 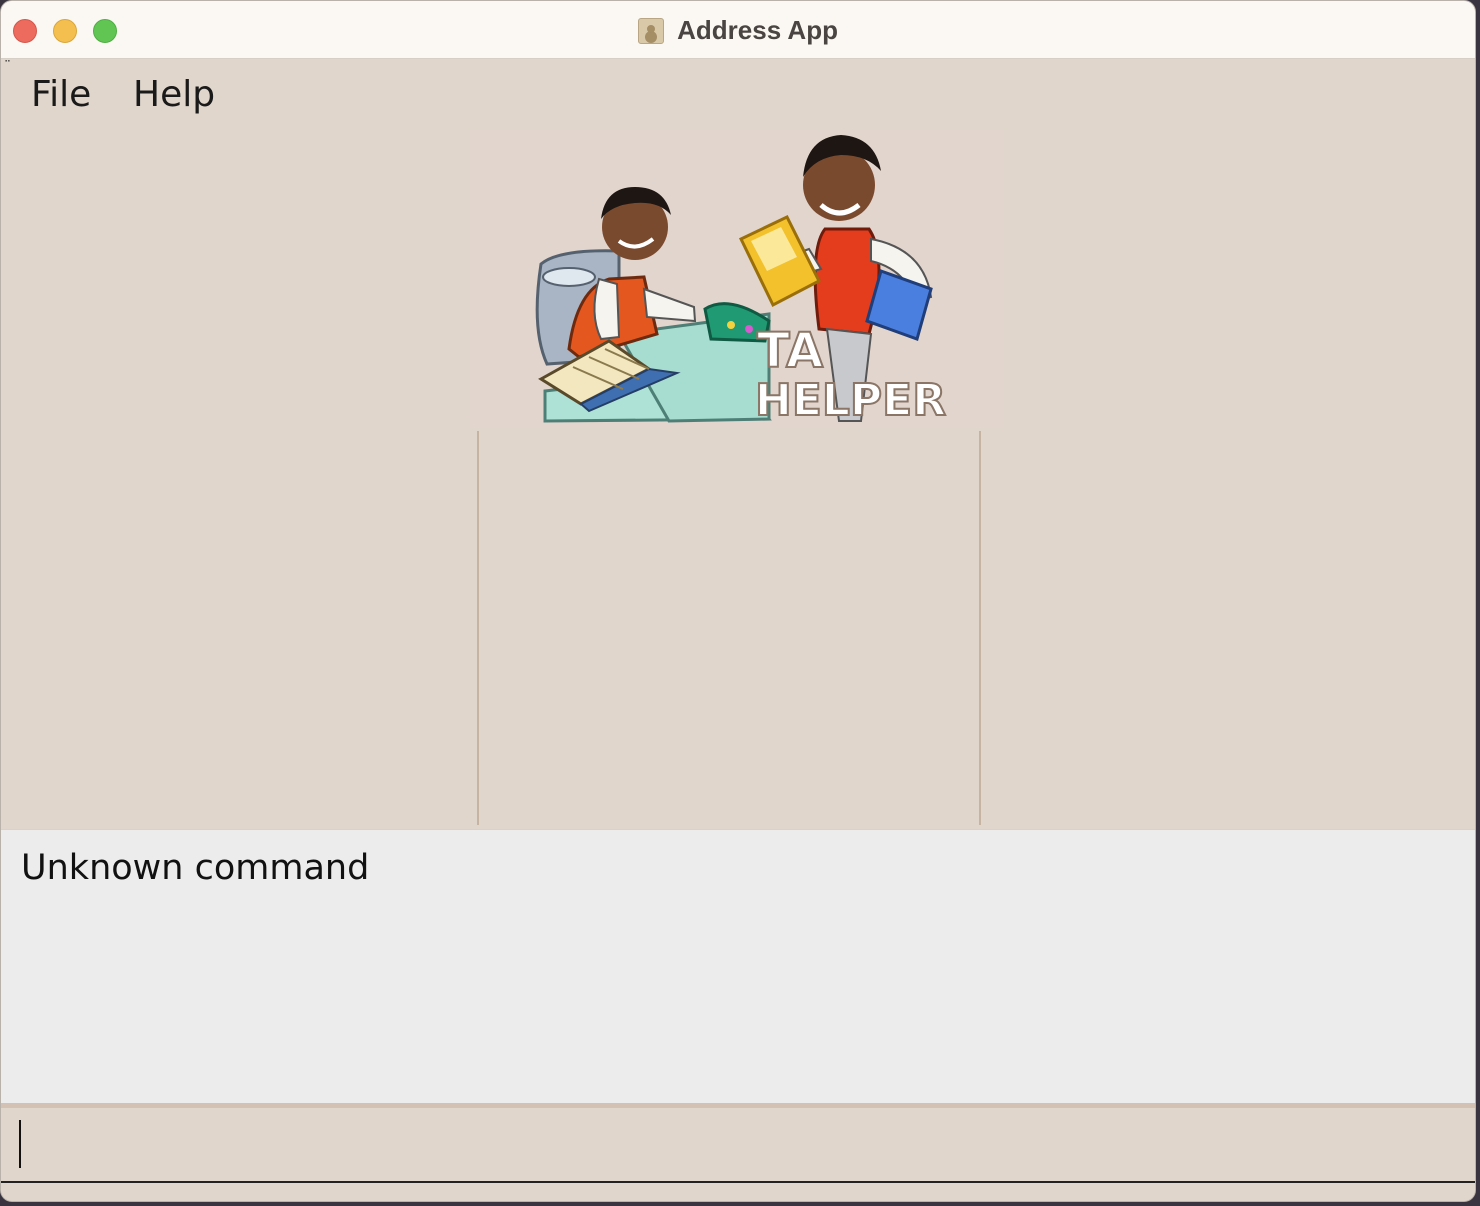 What do you see at coordinates (61, 94) in the screenshot?
I see `file-menu: File` at bounding box center [61, 94].